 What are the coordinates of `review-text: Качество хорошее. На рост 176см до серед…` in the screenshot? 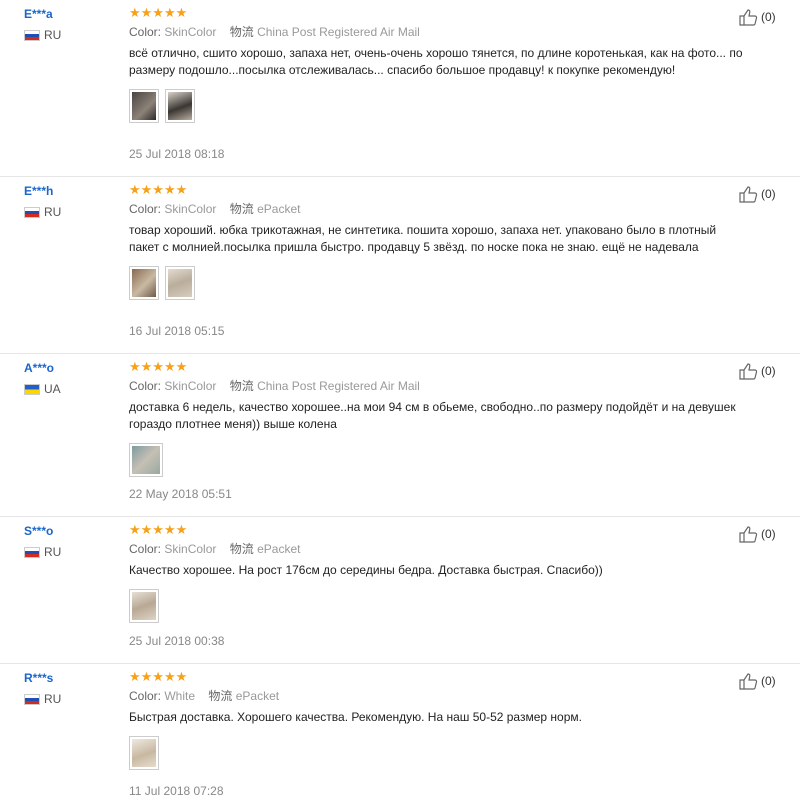 It's located at (366, 570).